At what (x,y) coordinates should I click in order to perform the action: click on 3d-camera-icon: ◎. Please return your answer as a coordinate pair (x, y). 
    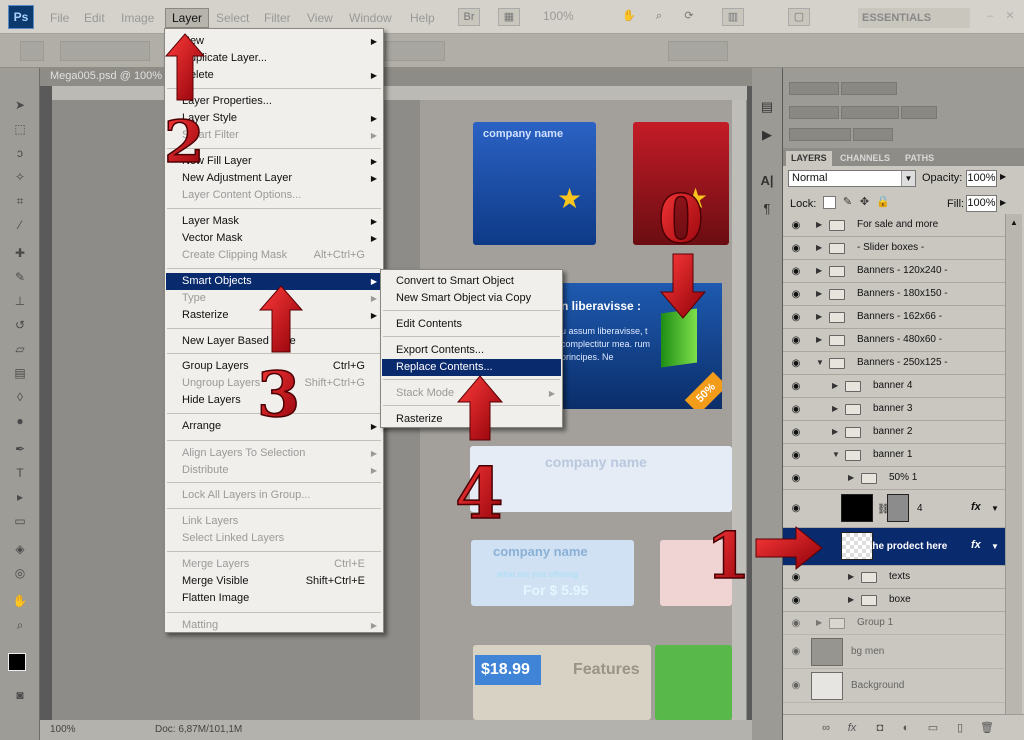
    Looking at the image, I should click on (20, 573).